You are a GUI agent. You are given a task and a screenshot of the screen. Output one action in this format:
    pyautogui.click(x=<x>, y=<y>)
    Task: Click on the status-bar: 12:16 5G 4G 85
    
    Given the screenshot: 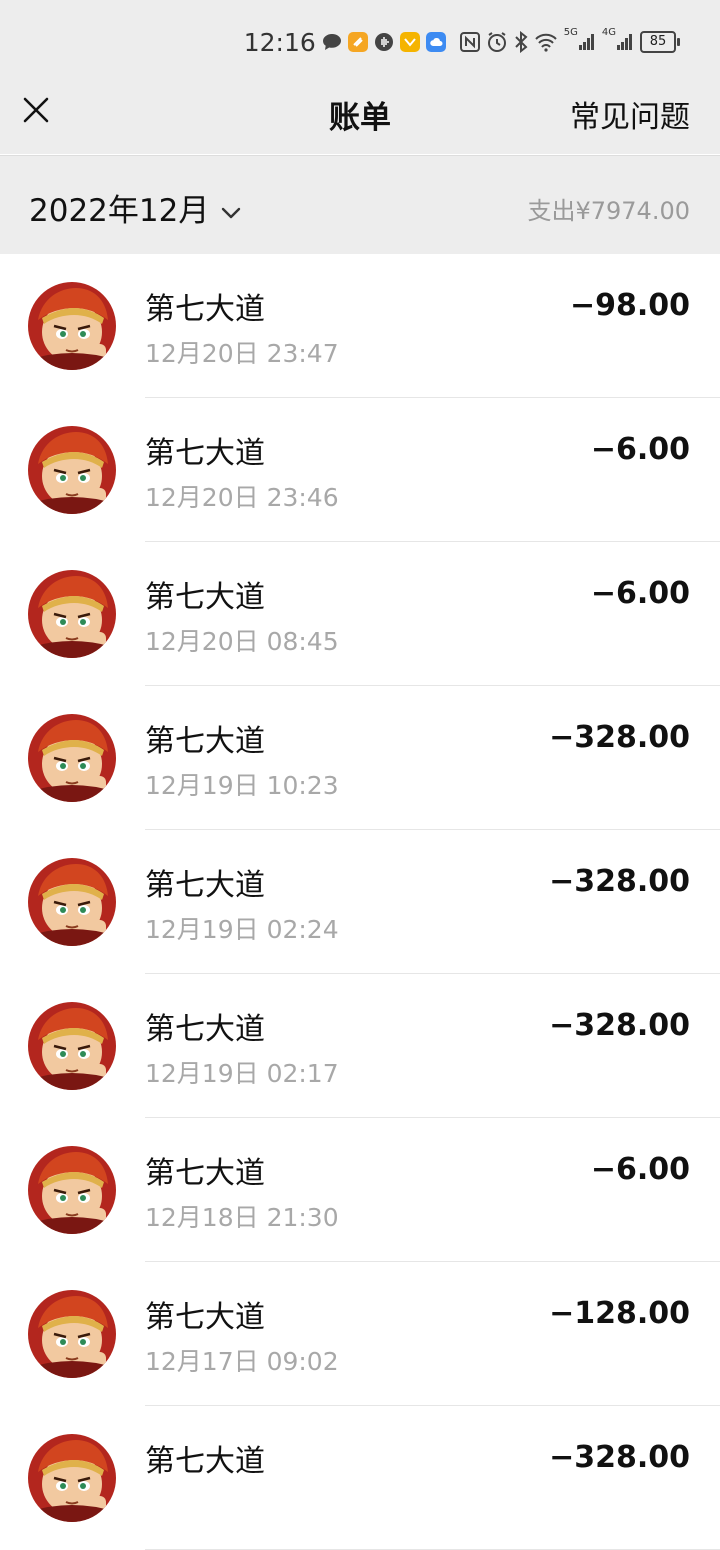 What is the action you would take?
    pyautogui.click(x=360, y=42)
    